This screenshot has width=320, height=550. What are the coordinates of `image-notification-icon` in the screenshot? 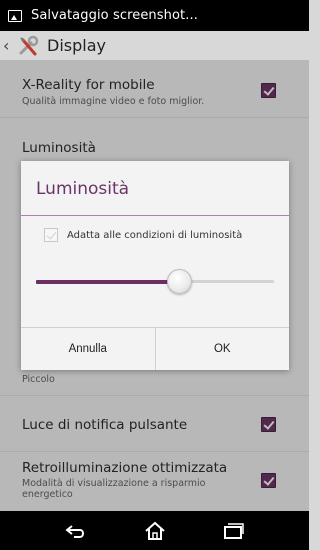 It's located at (15, 15).